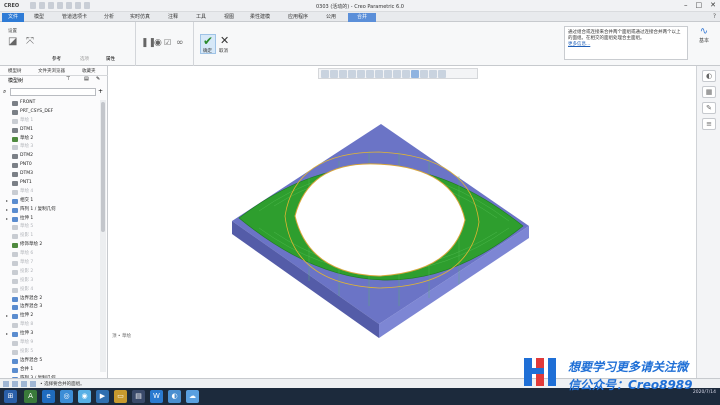 This screenshot has width=720, height=405. I want to click on tree-row: ▸ 拉伸 3, so click(50, 334).